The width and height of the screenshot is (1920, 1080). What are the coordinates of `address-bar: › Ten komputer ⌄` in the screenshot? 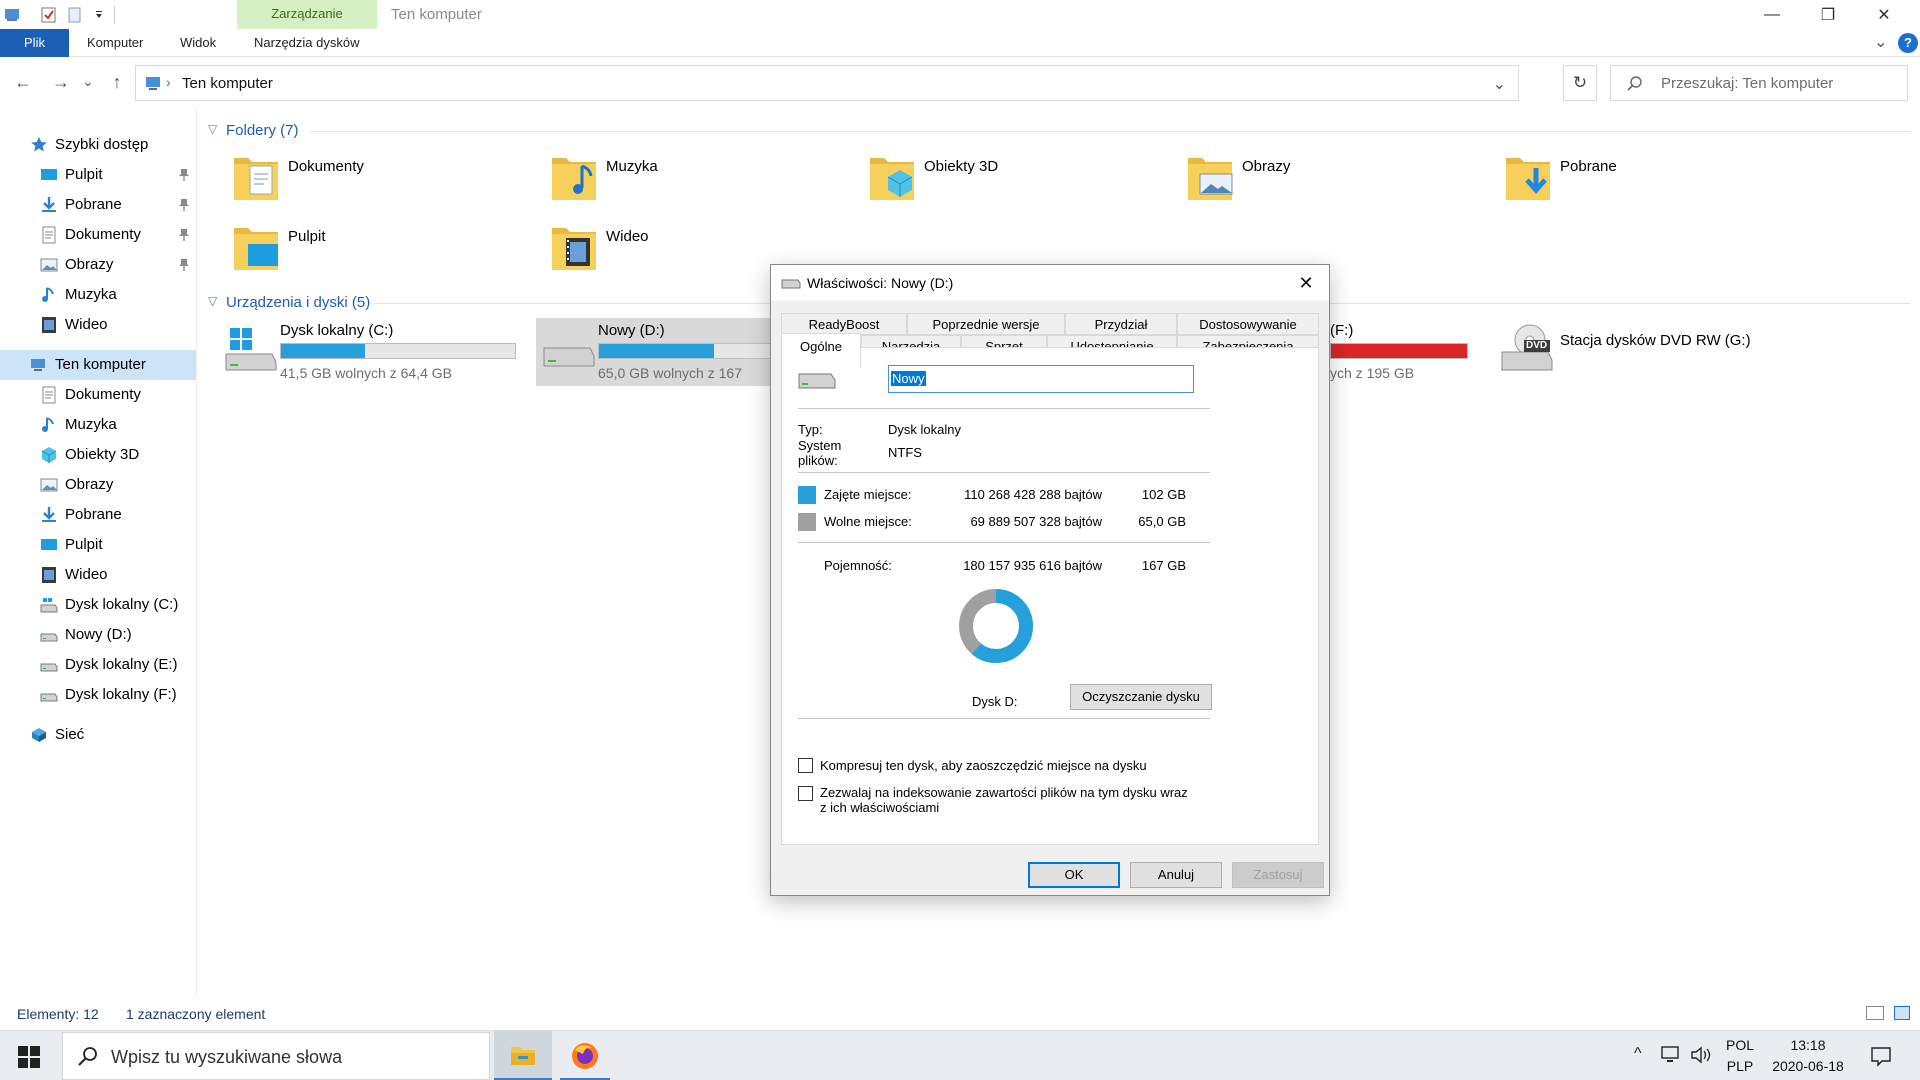 It's located at (827, 83).